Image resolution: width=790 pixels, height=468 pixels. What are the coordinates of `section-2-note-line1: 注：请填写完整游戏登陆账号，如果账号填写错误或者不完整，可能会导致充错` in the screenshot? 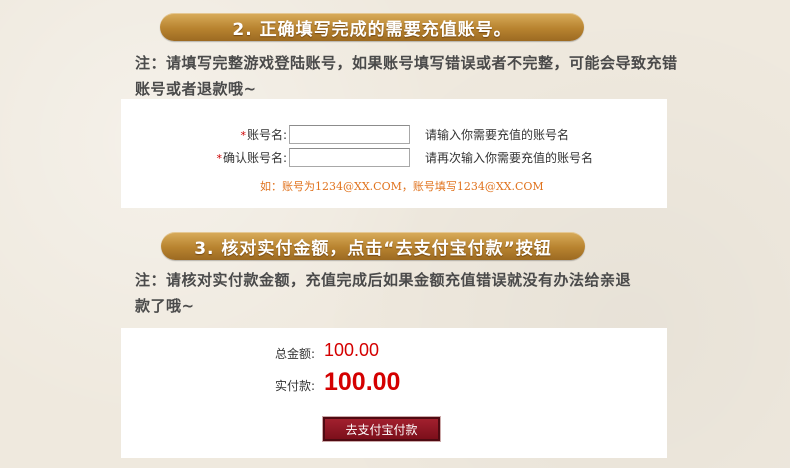 It's located at (406, 63).